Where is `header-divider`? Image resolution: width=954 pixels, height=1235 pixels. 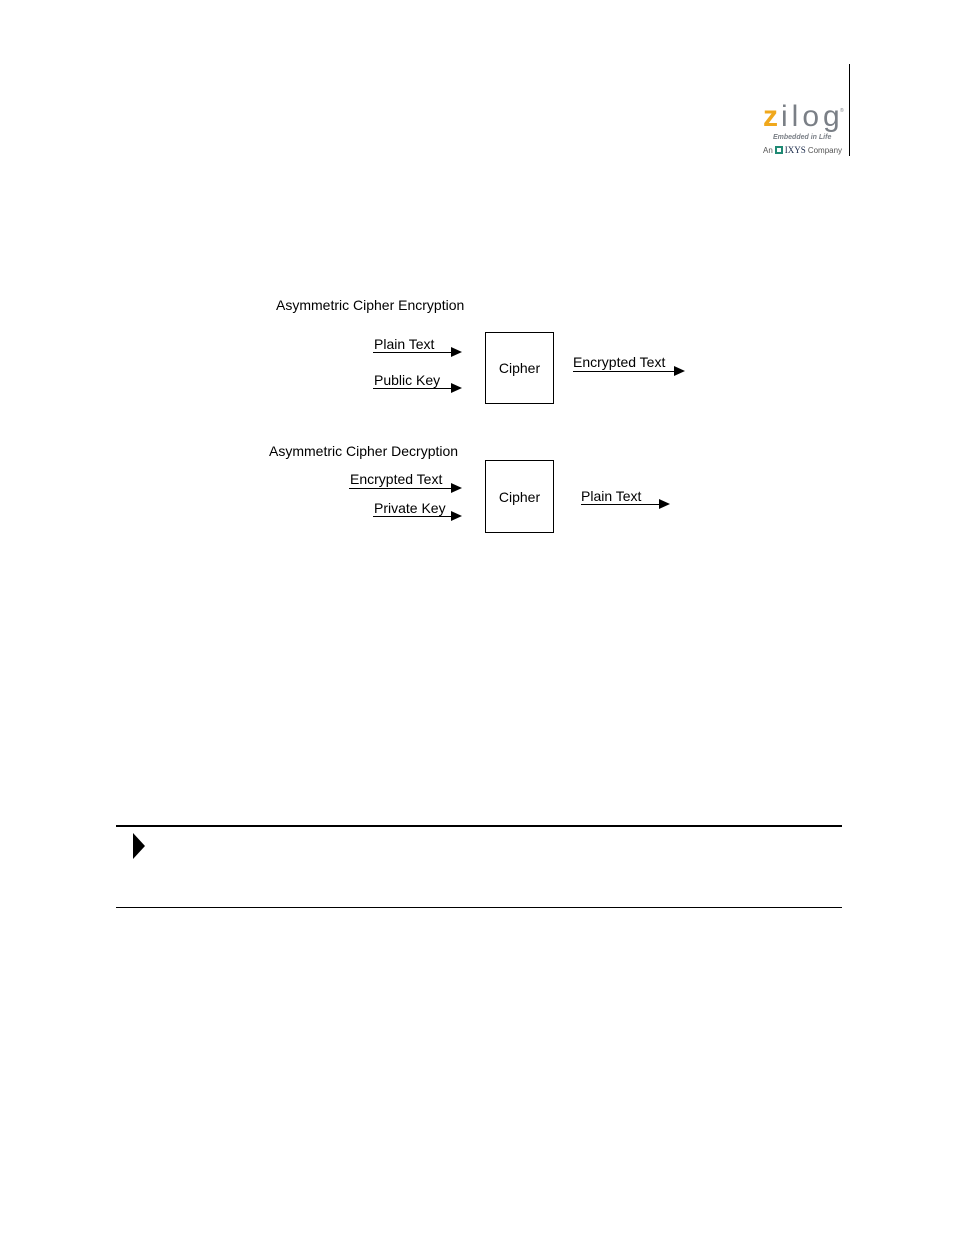
header-divider is located at coordinates (849, 110).